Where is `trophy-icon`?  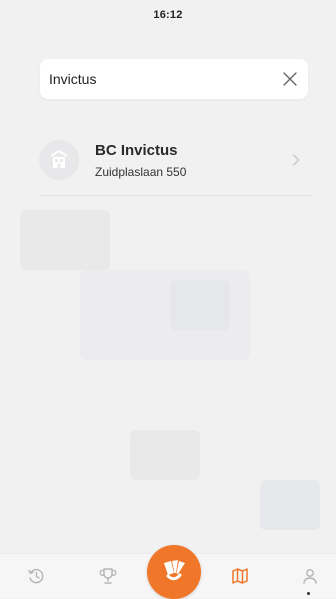
trophy-icon is located at coordinates (108, 576).